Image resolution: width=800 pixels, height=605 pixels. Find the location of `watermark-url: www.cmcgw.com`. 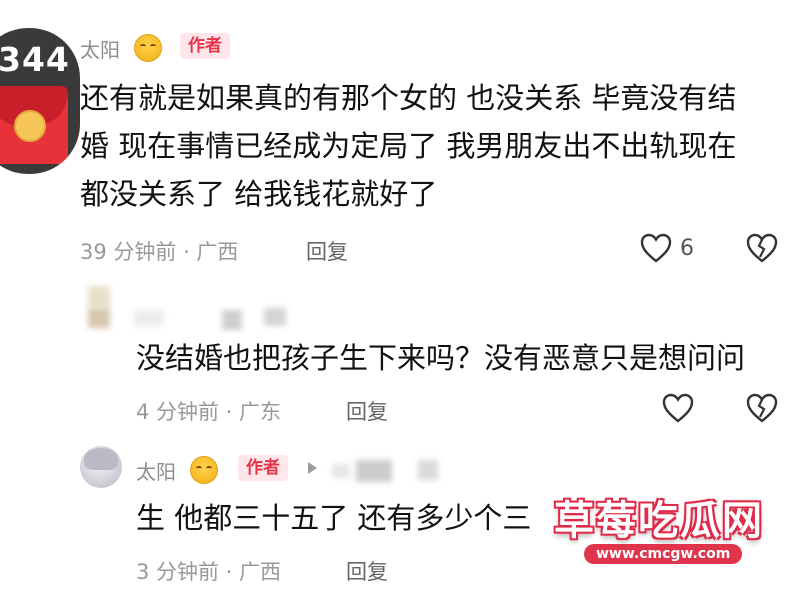

watermark-url: www.cmcgw.com is located at coordinates (663, 554).